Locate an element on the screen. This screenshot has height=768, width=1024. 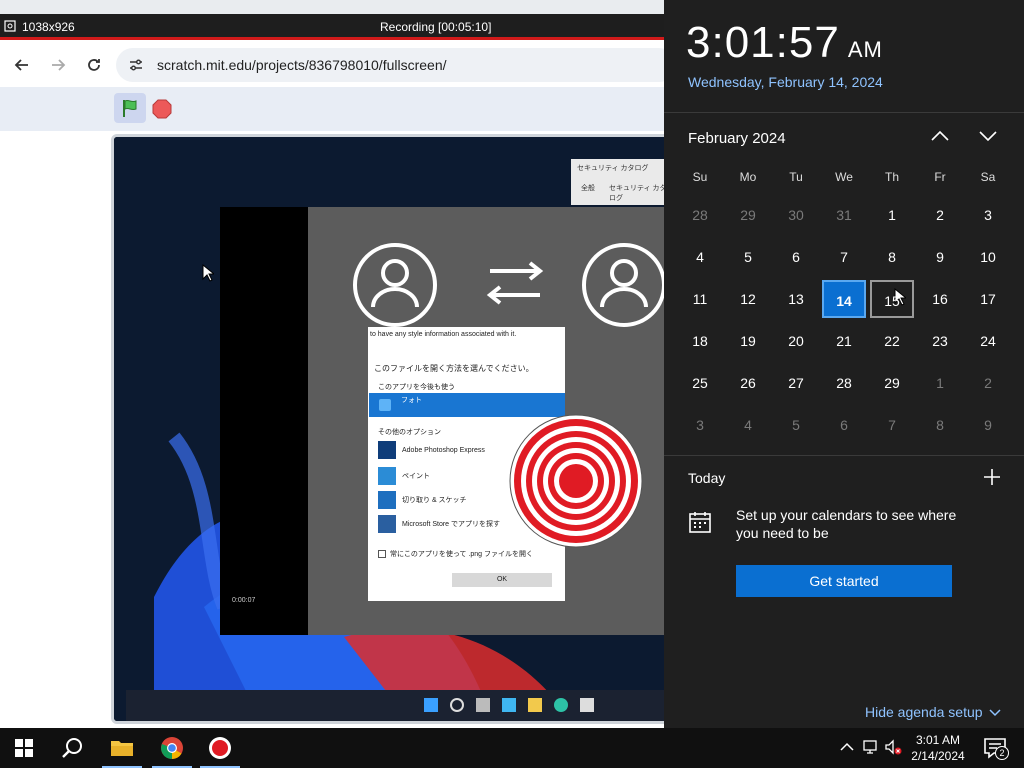
weekday-label: We is located at coordinates (844, 177).